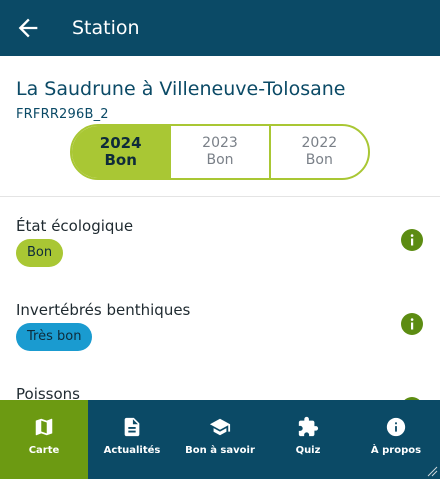 The image size is (440, 479). What do you see at coordinates (75, 226) in the screenshot?
I see `indicator-label: État écologique` at bounding box center [75, 226].